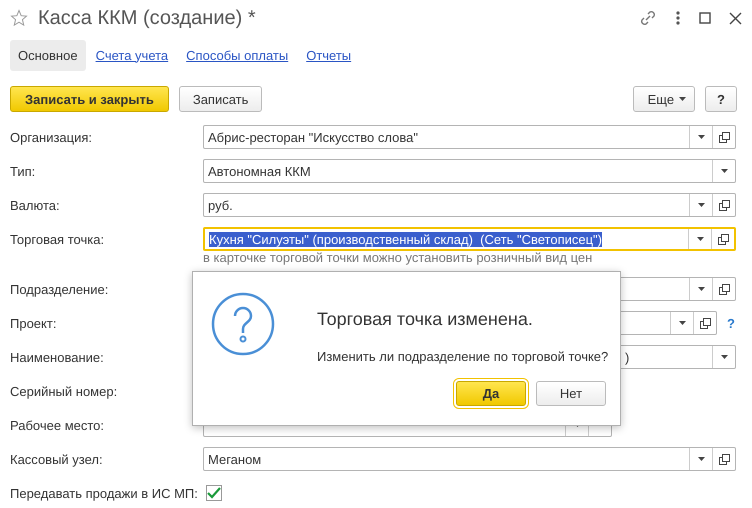 The image size is (752, 508). I want to click on field-label: Организация:, so click(52, 137).